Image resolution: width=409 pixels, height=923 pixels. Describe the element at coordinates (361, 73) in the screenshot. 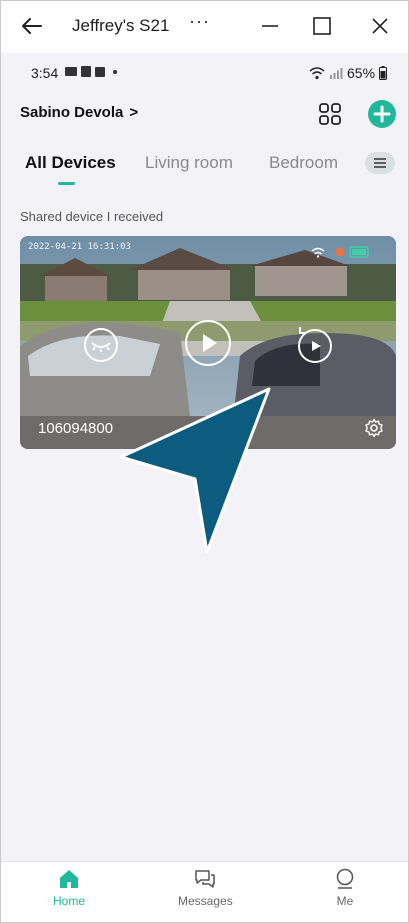

I see `battery-percent: 65%` at that location.